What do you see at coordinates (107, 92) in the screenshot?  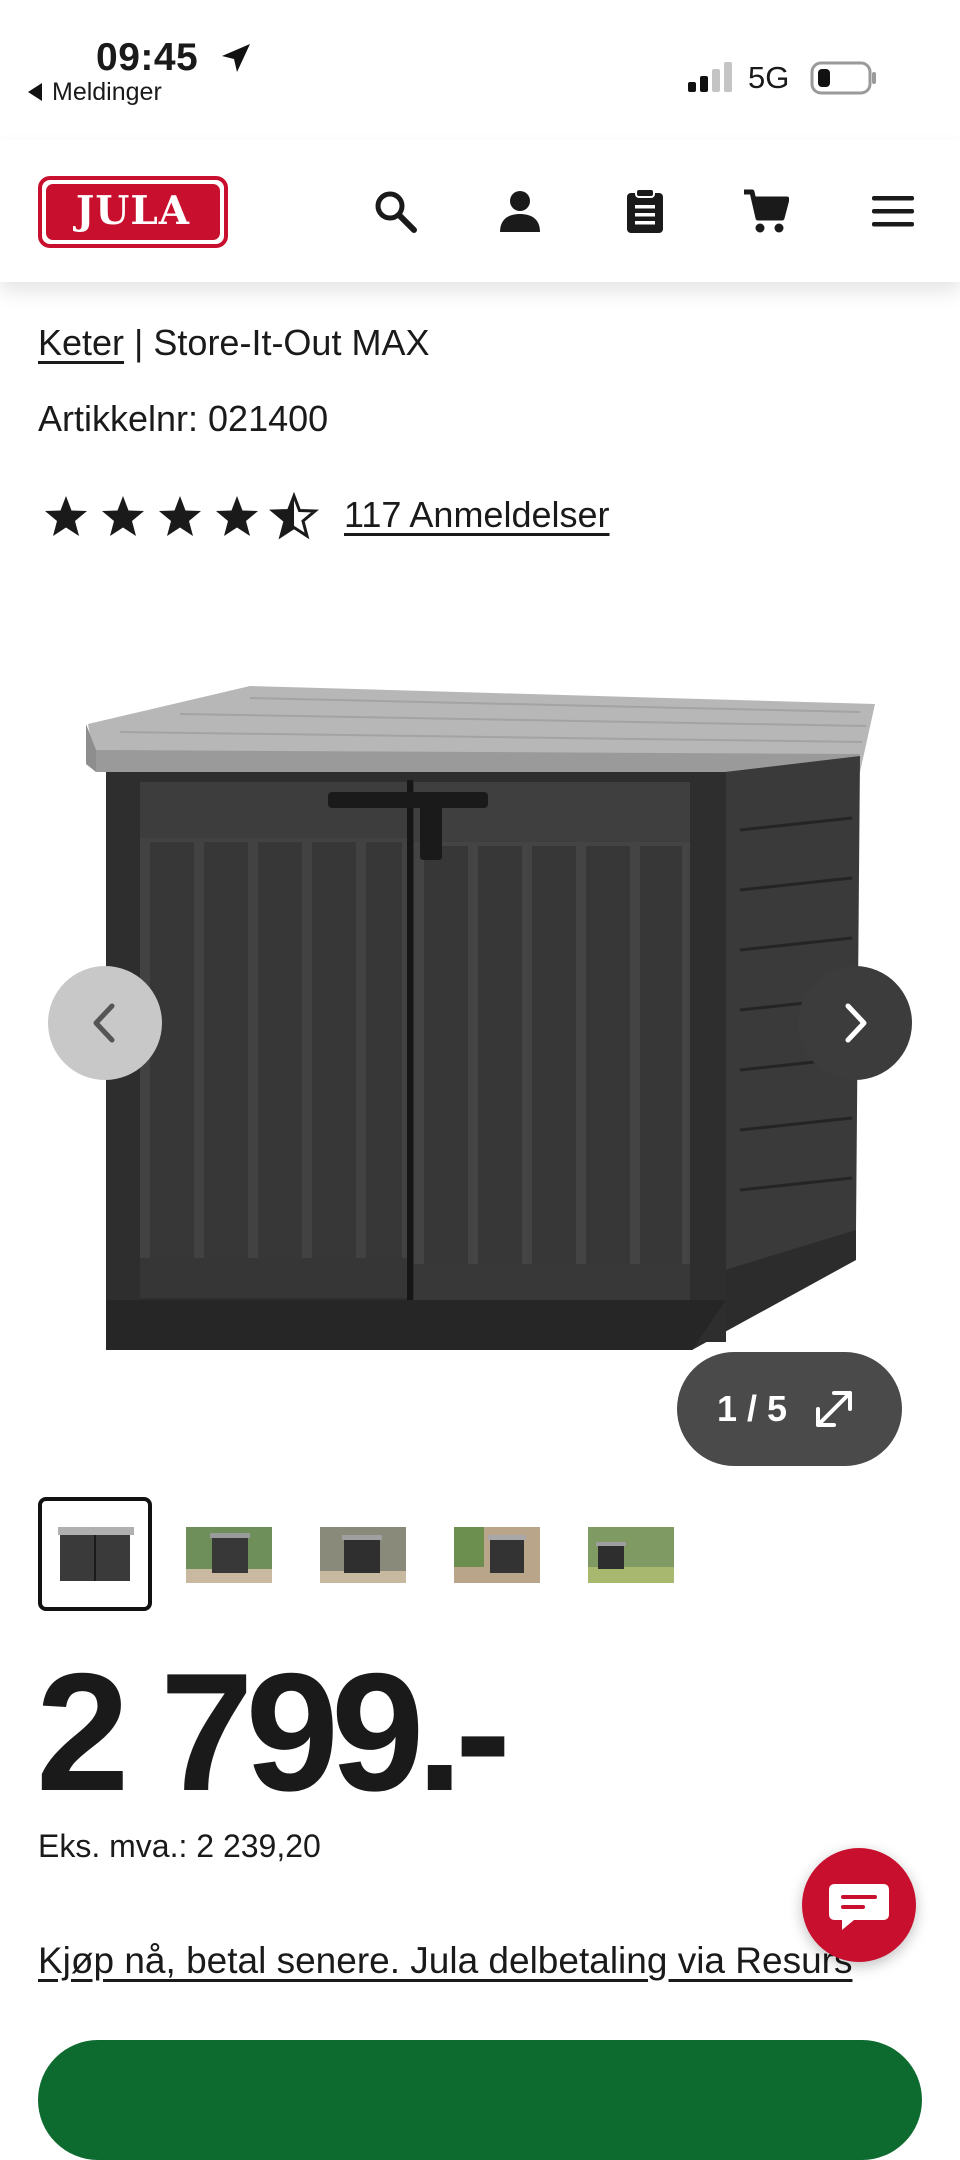 I see `back-label: Meldinger` at bounding box center [107, 92].